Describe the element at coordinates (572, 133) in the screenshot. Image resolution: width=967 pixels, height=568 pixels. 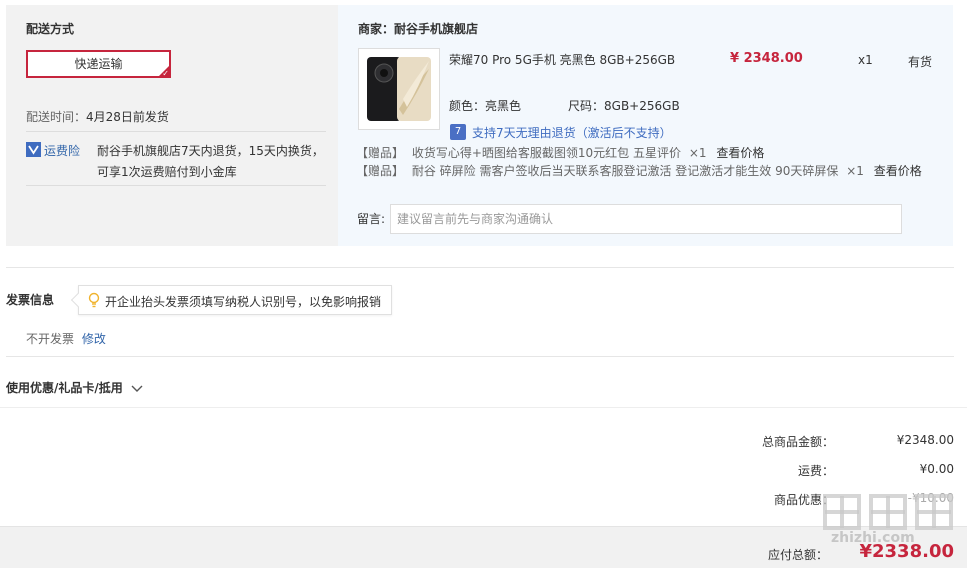
I see `return-policy-text: 支持7天无理由退货（激活后不支持）` at that location.